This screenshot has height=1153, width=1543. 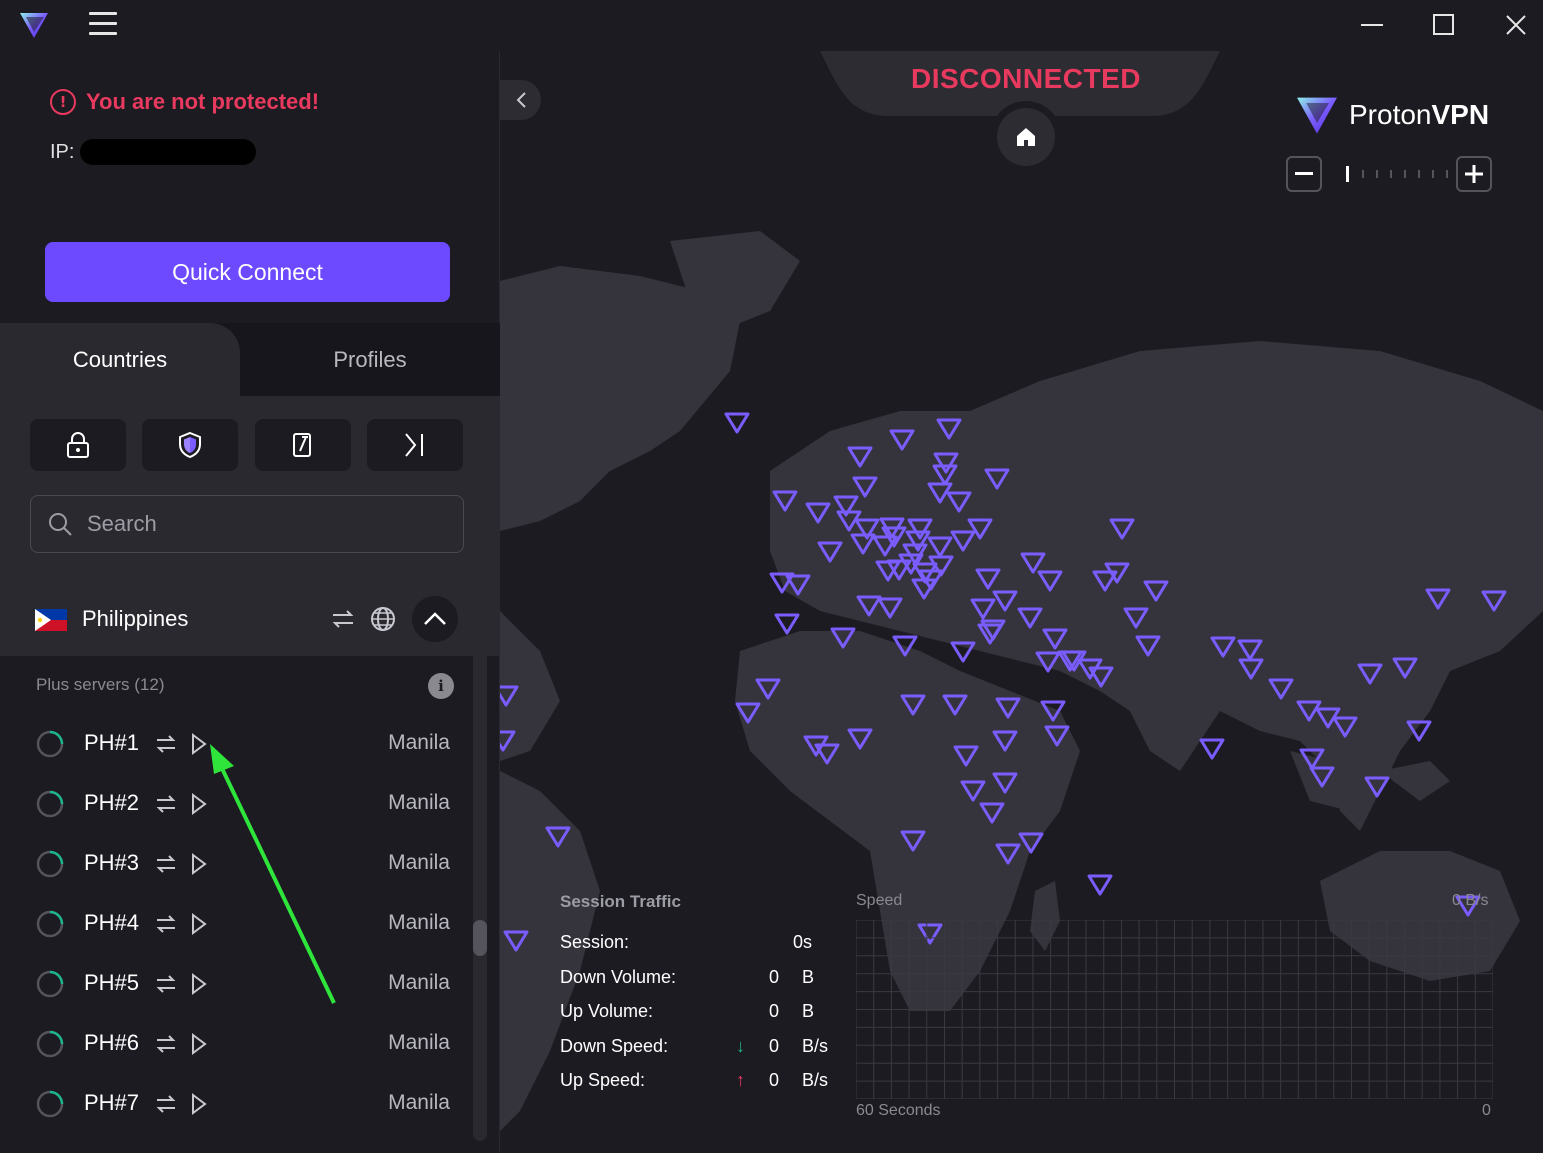 What do you see at coordinates (808, 977) in the screenshot?
I see `down-volume-unit: B` at bounding box center [808, 977].